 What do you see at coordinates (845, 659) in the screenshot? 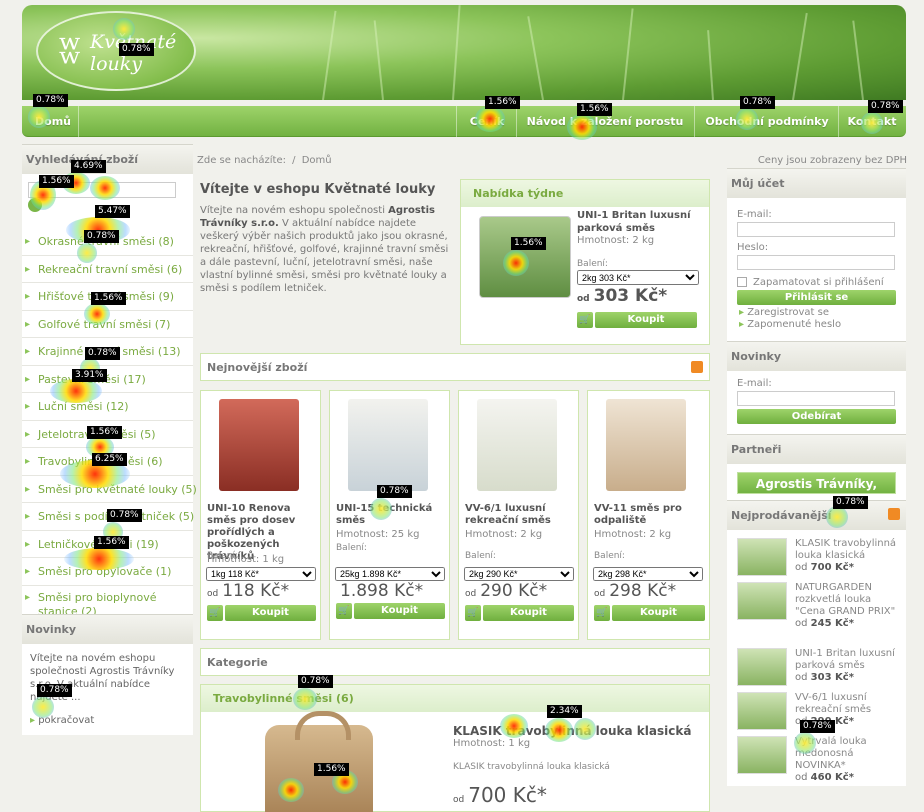
I see `bestseller-name: UNI-1 Britan luxusní parková směs` at bounding box center [845, 659].